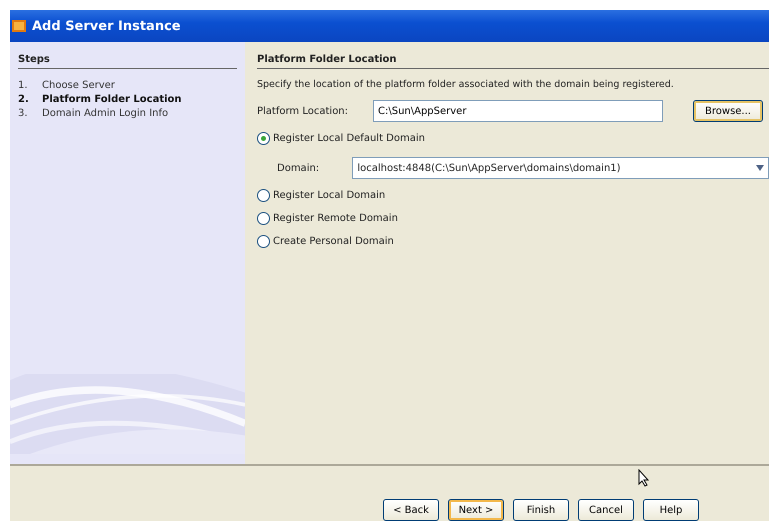 The width and height of the screenshot is (769, 521). What do you see at coordinates (513, 61) in the screenshot?
I see `section-heading: Platform Folder Location` at bounding box center [513, 61].